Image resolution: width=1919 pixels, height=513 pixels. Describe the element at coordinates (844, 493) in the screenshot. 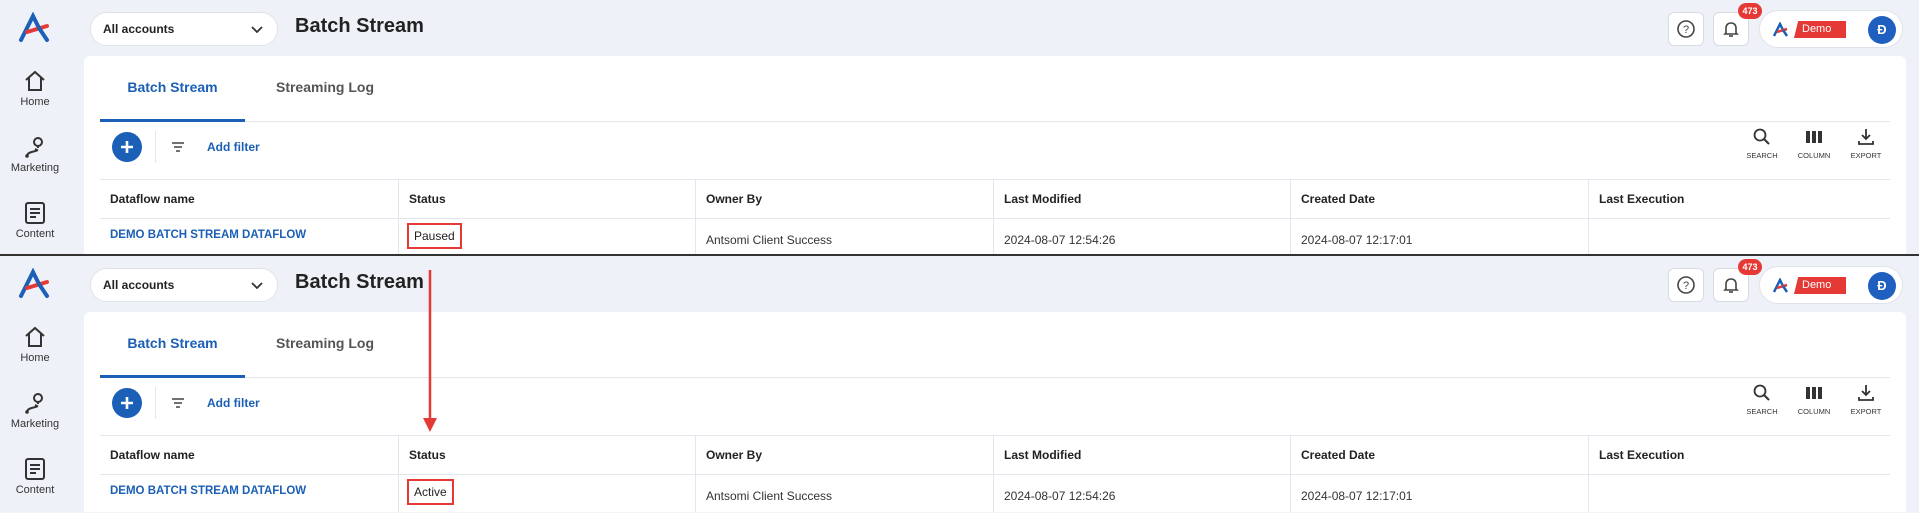

I see `owner-cell: Antsomi Client Success` at that location.